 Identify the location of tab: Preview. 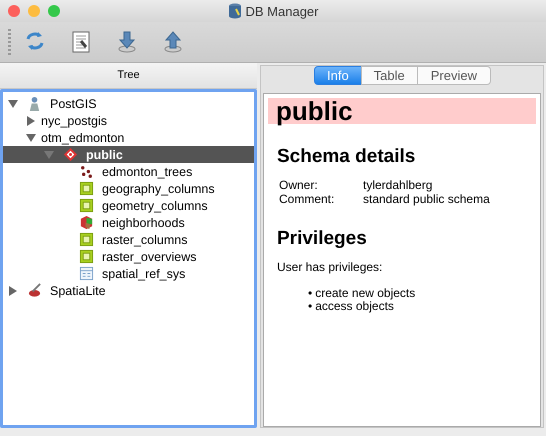
(453, 75).